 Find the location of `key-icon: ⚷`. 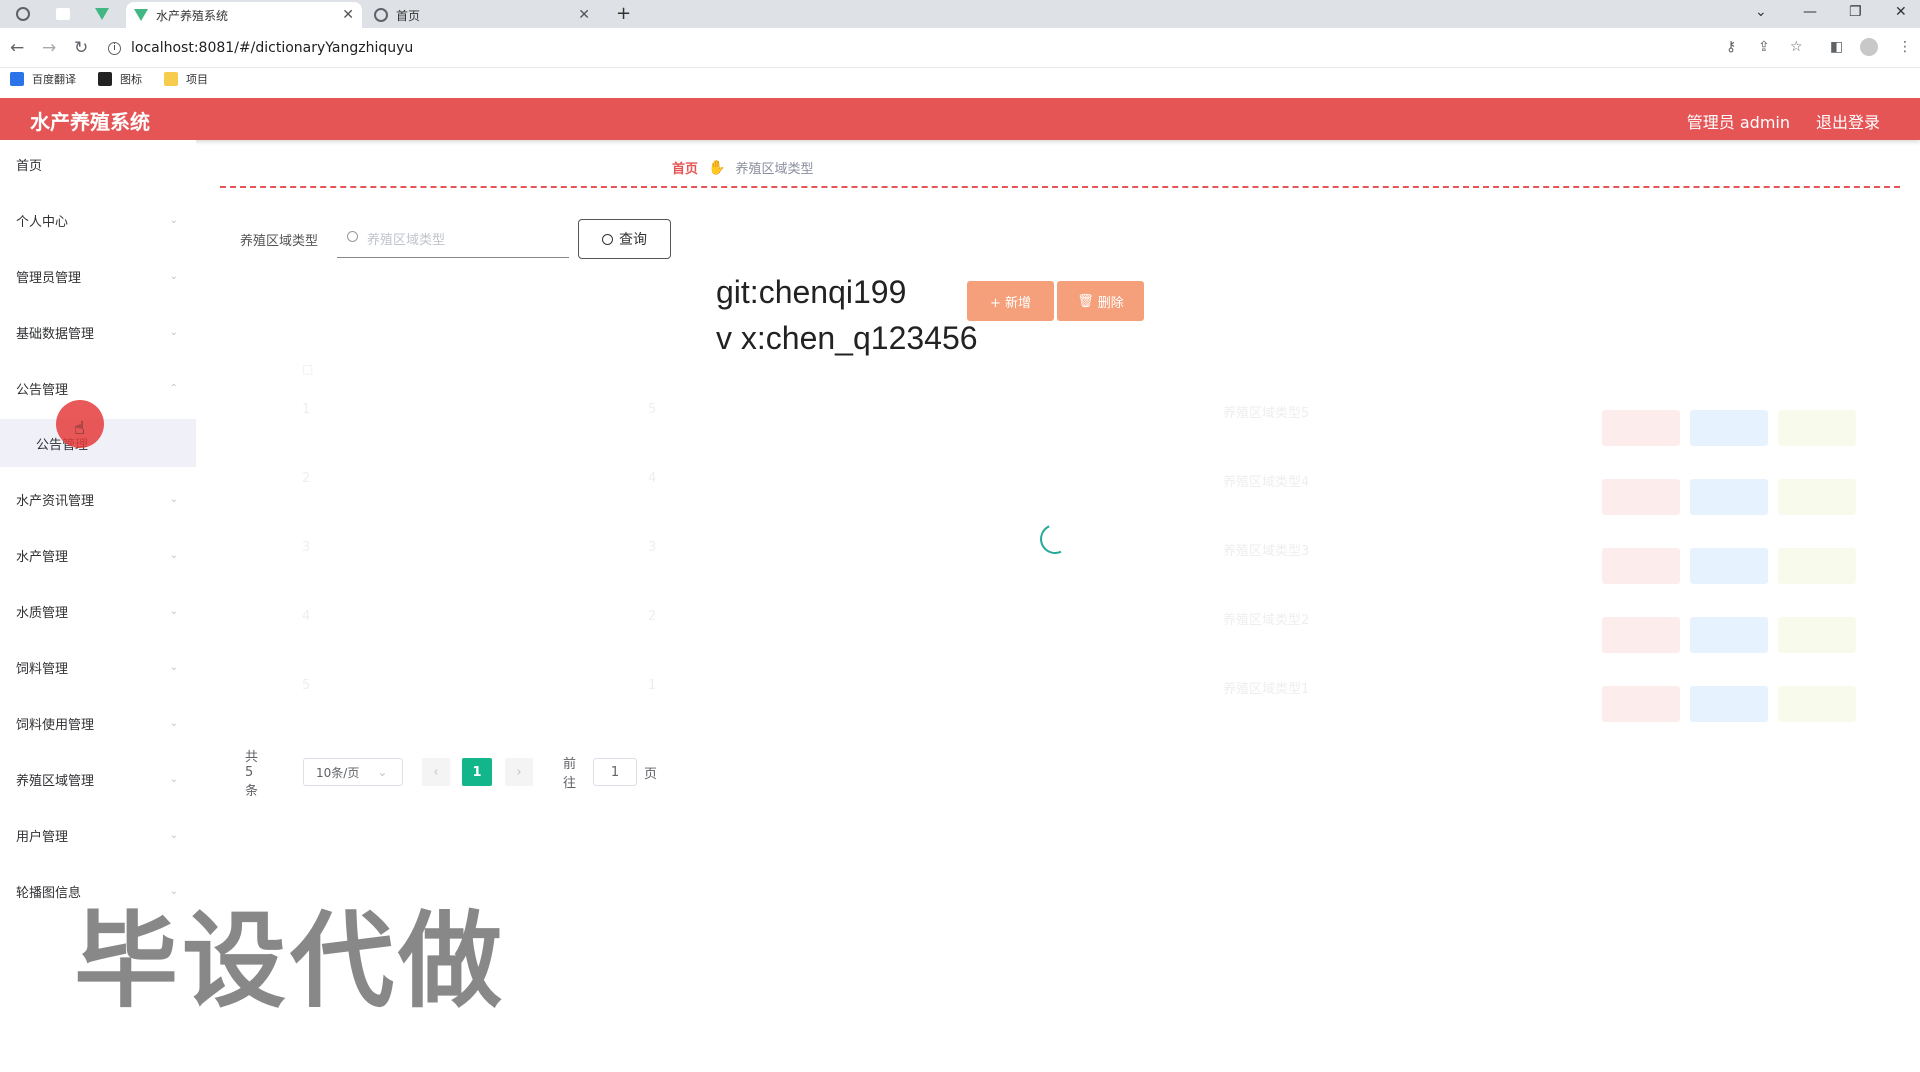

key-icon: ⚷ is located at coordinates (1731, 47).